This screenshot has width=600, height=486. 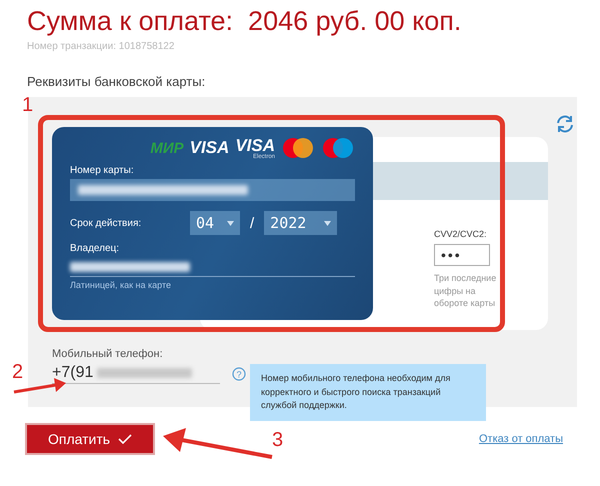 What do you see at coordinates (136, 374) in the screenshot?
I see `phone-field: +7(91` at bounding box center [136, 374].